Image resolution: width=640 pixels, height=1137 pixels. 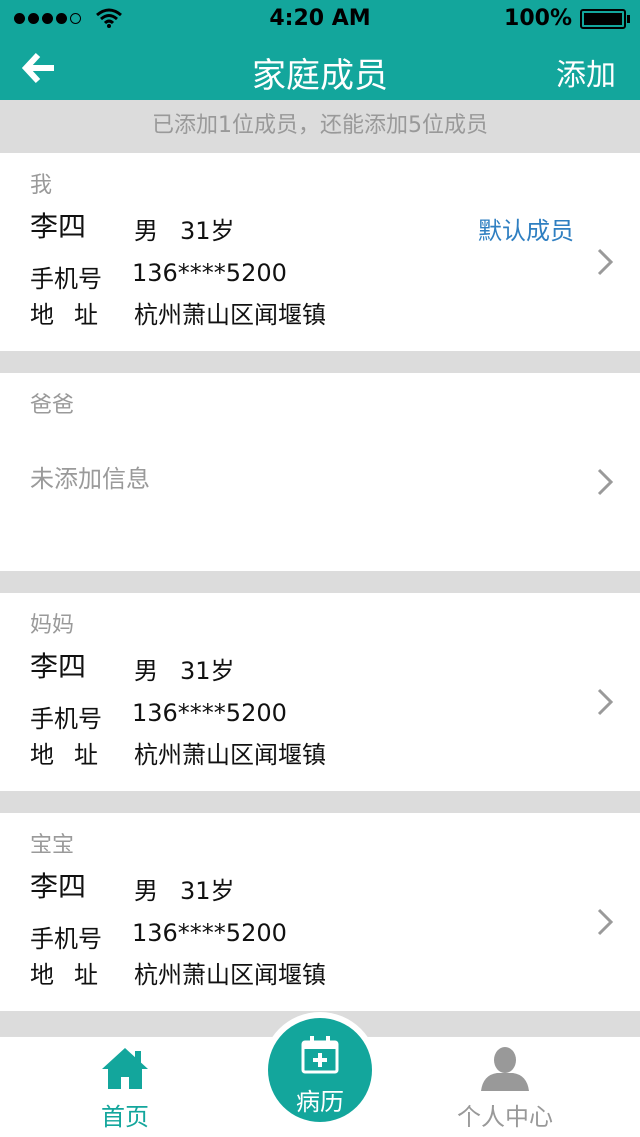 I want to click on tab-home-label: 首页, so click(x=125, y=1117).